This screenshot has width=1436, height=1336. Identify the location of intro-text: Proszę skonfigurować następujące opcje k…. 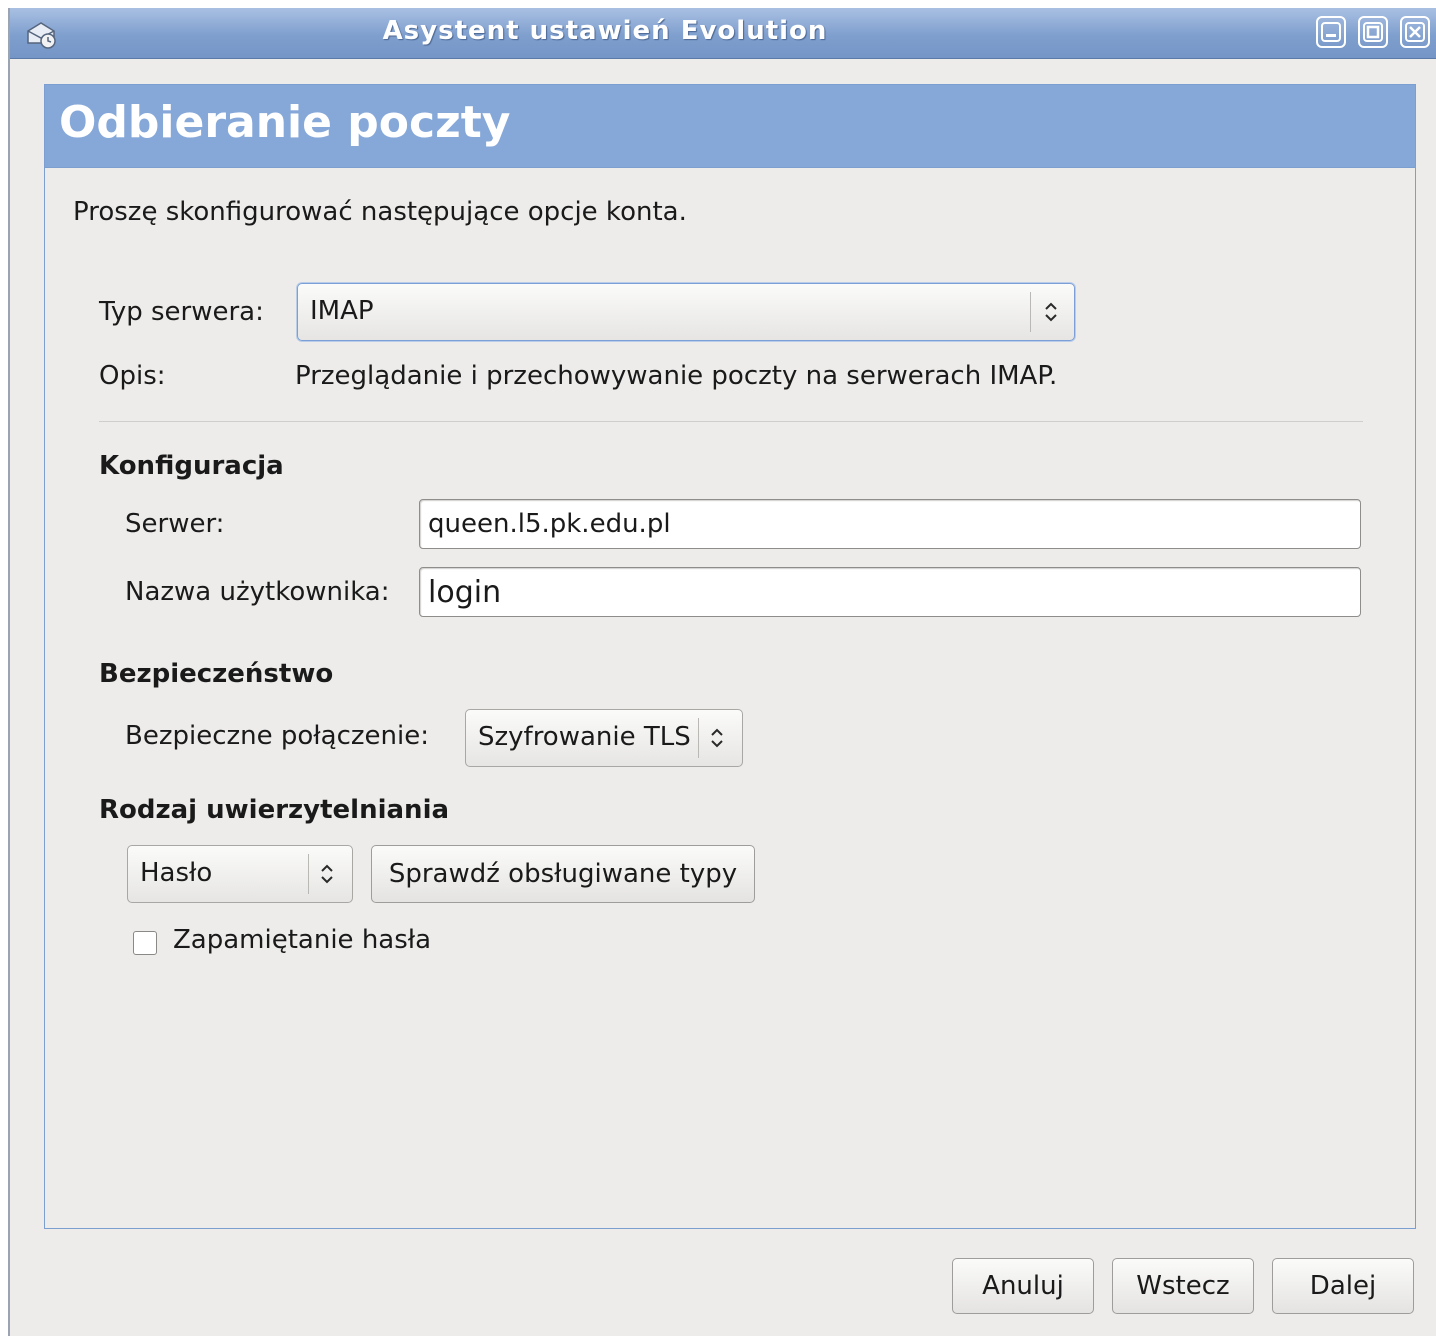
(380, 212).